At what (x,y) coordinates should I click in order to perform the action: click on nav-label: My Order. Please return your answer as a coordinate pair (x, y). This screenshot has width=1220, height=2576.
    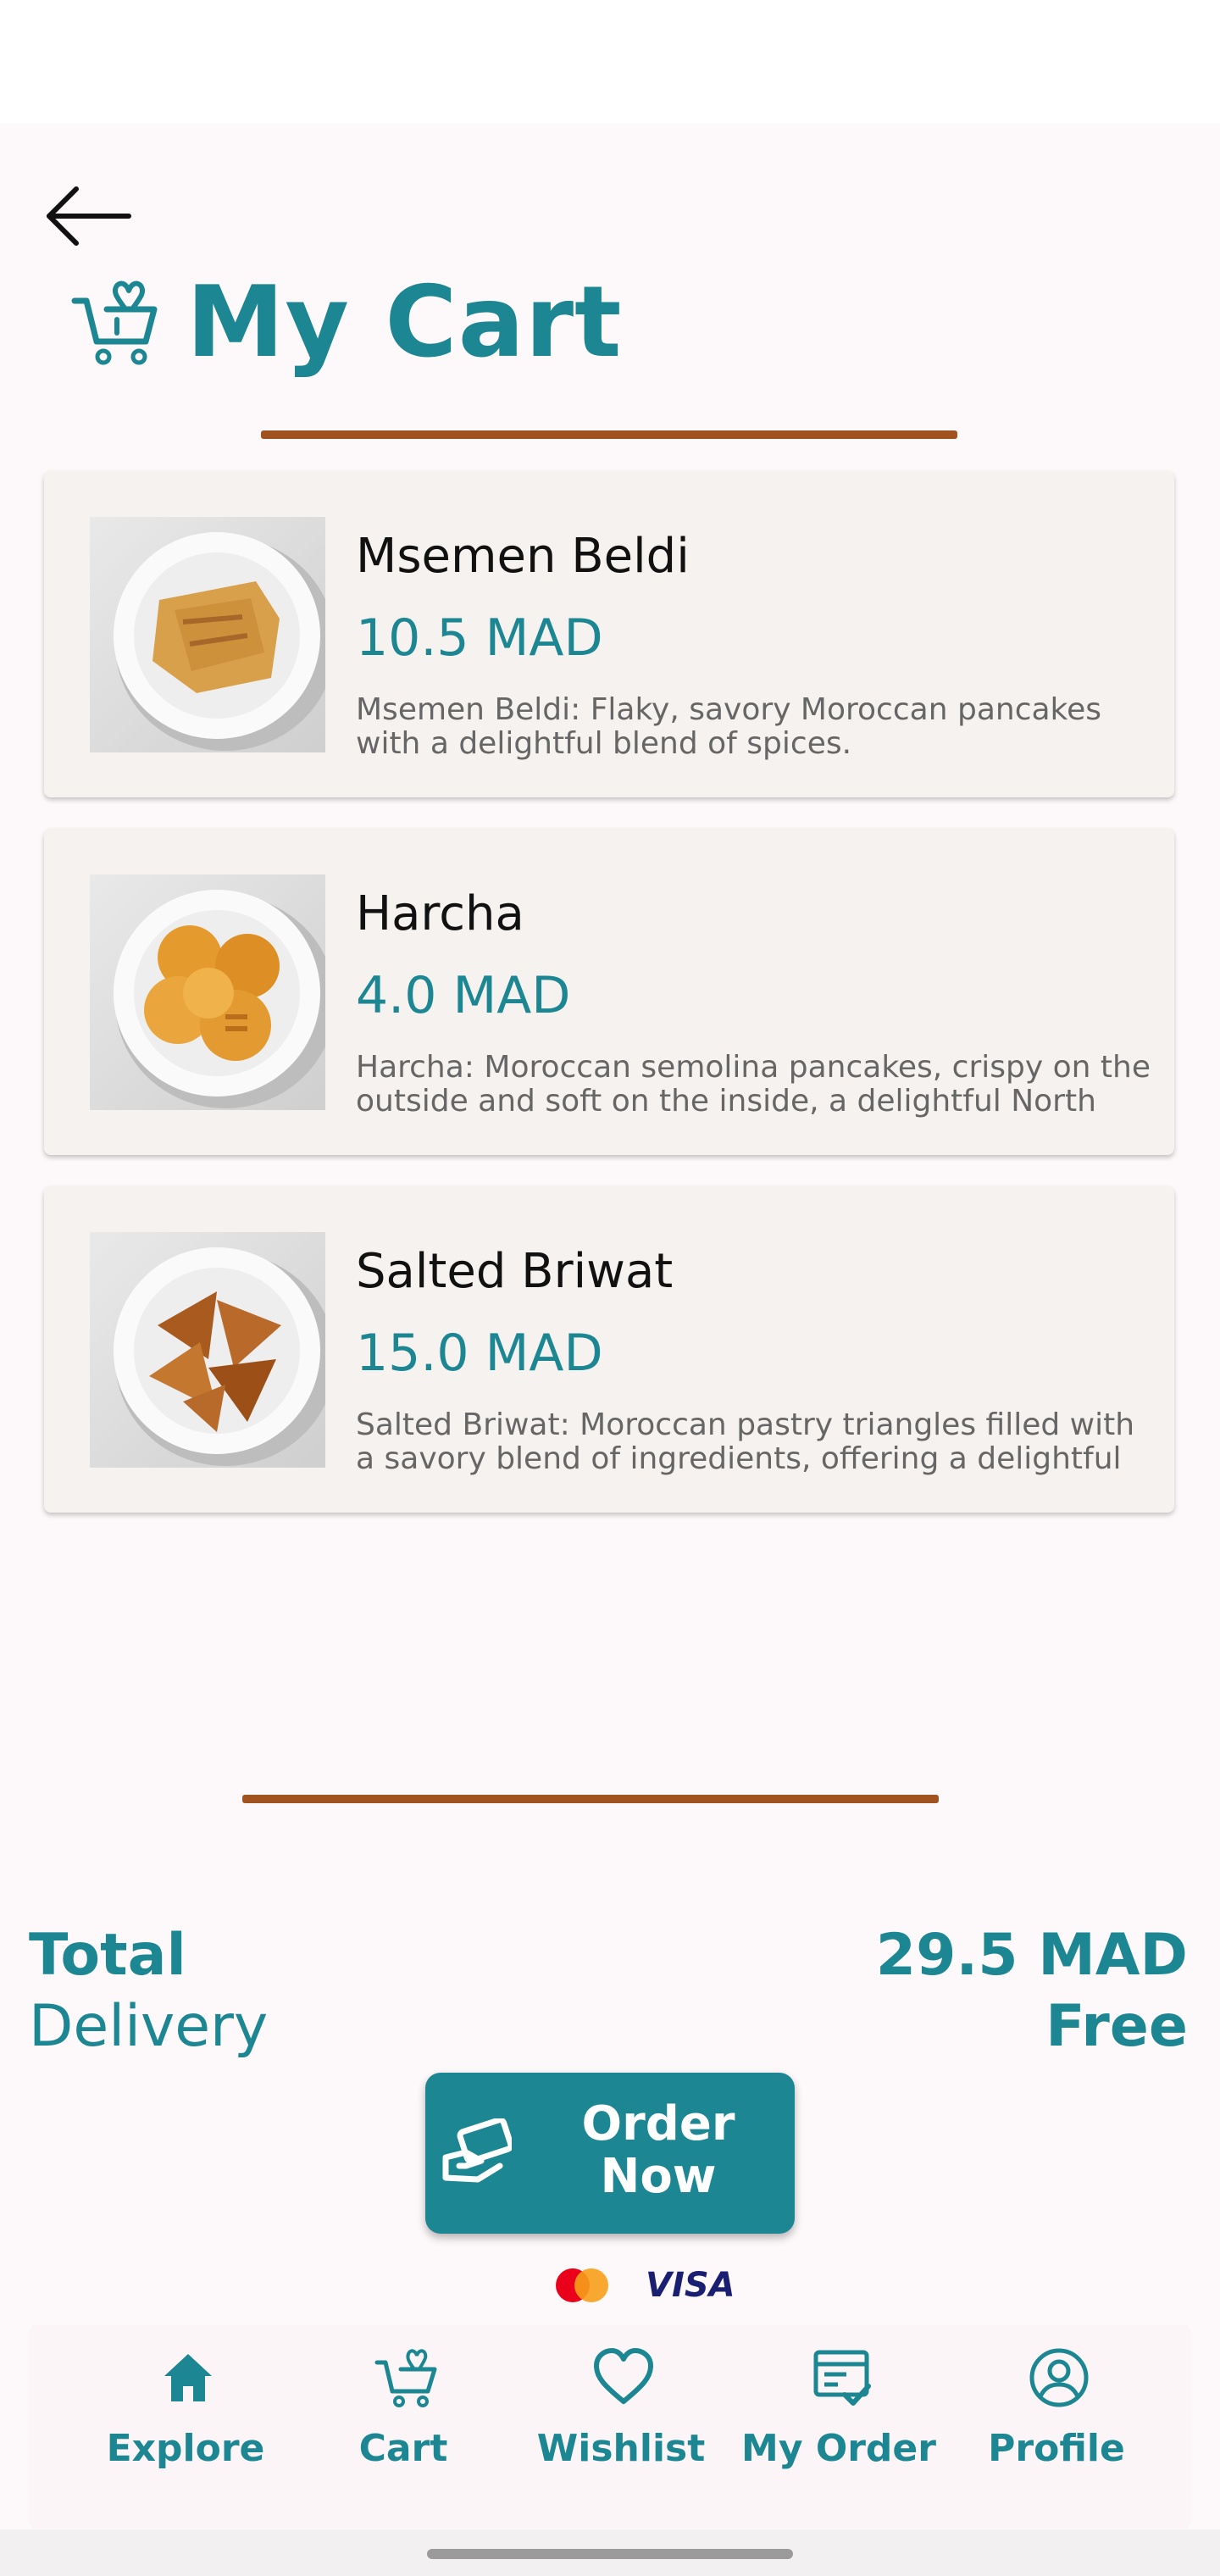
    Looking at the image, I should click on (838, 2448).